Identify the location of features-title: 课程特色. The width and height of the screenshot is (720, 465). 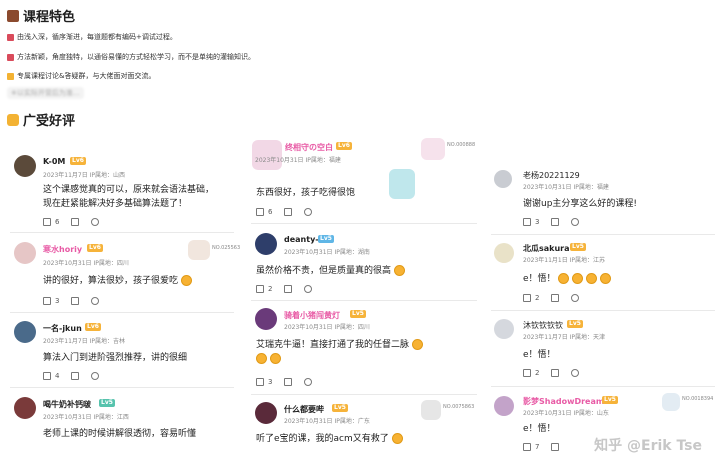
(49, 17).